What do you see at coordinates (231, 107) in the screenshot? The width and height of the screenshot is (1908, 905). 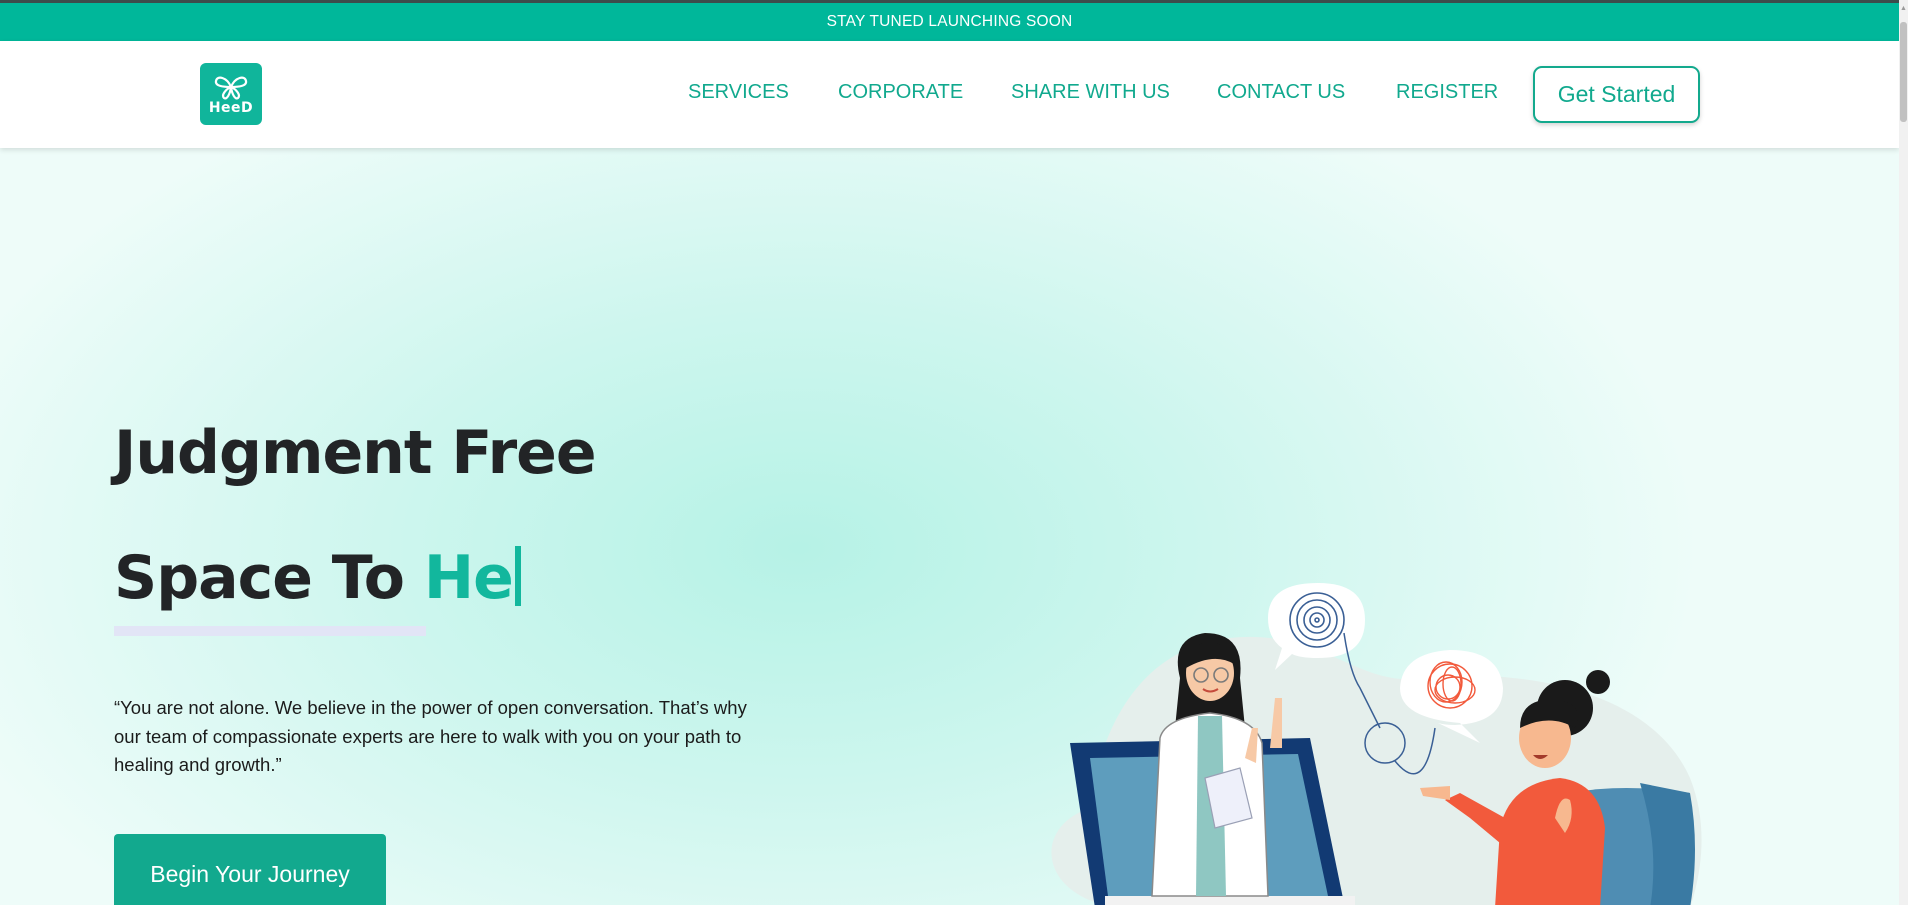 I see `logo-wordmark: HeeD` at bounding box center [231, 107].